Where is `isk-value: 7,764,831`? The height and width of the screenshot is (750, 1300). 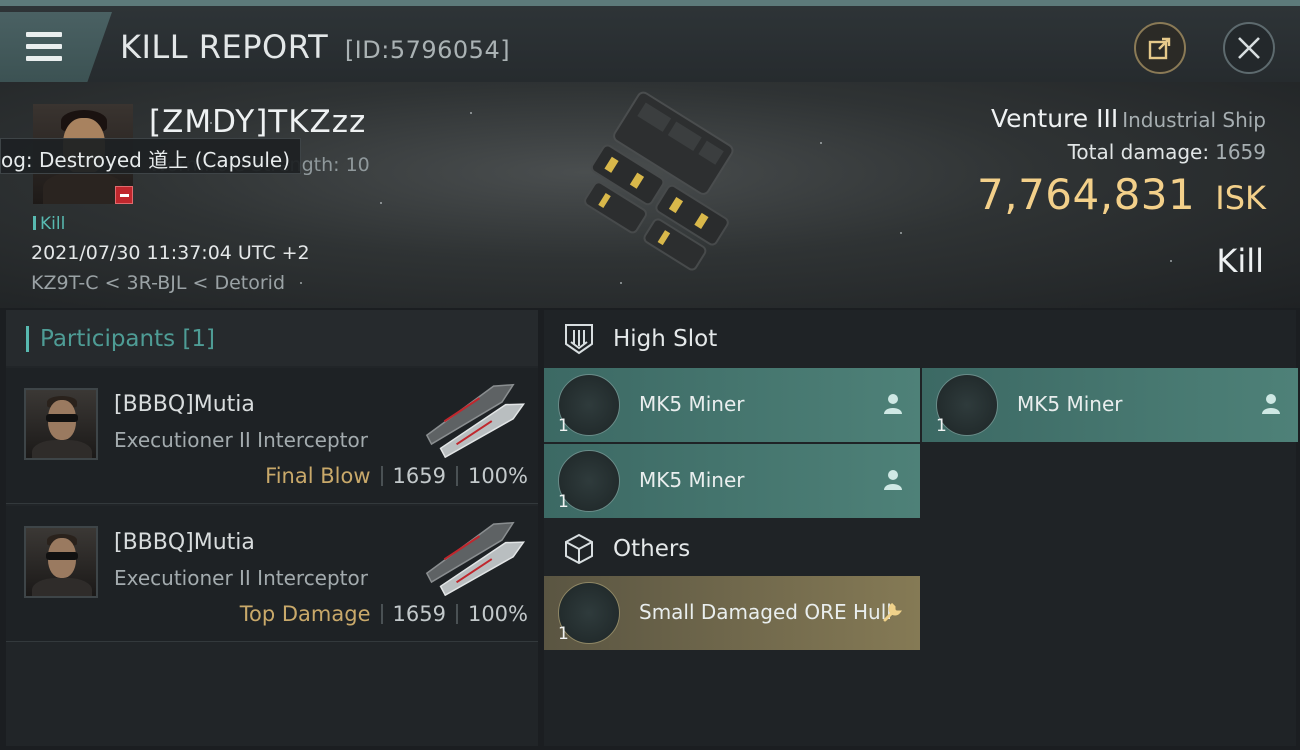
isk-value: 7,764,831 is located at coordinates (1086, 194).